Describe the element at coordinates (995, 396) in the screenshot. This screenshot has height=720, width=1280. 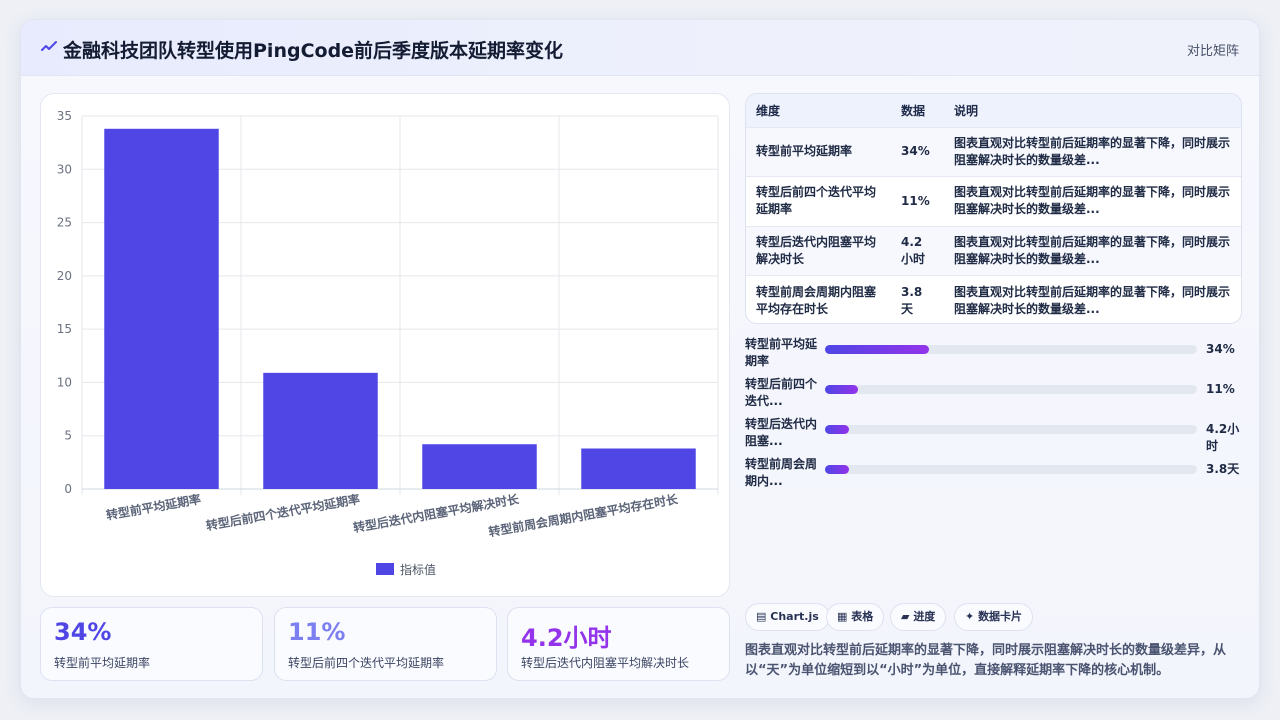
I see `progress-row: 转型后前四个迭代... 11%` at that location.